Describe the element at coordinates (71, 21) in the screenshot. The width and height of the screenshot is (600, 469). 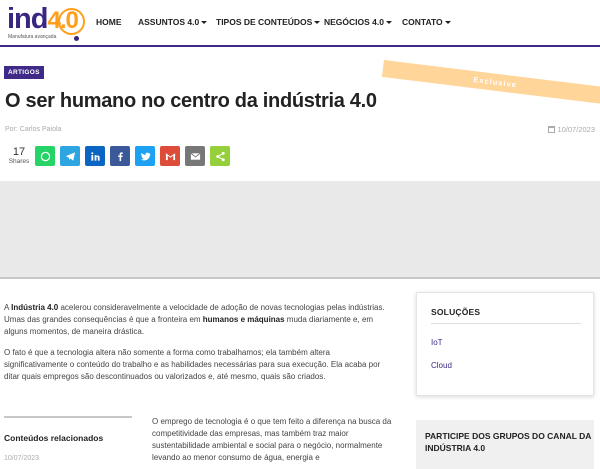
I see `logo-ring` at that location.